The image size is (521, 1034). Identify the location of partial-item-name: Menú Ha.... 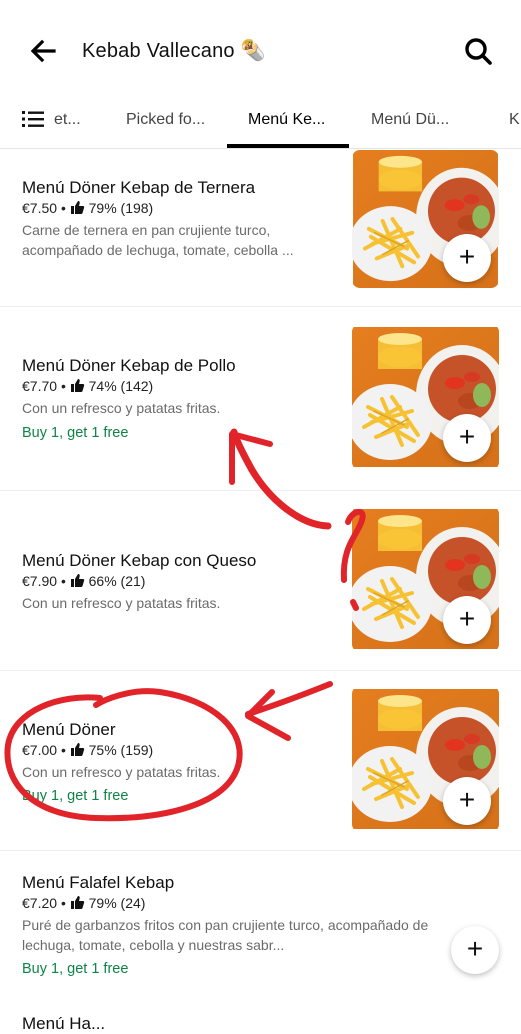
(64, 1023).